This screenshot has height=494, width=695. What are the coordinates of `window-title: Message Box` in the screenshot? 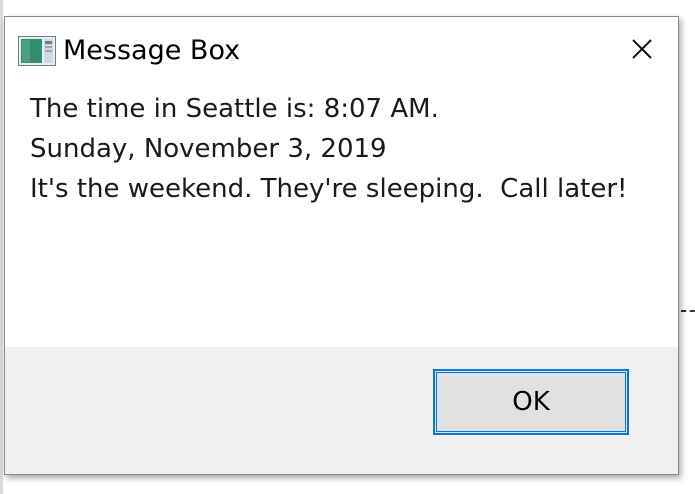 It's located at (152, 50).